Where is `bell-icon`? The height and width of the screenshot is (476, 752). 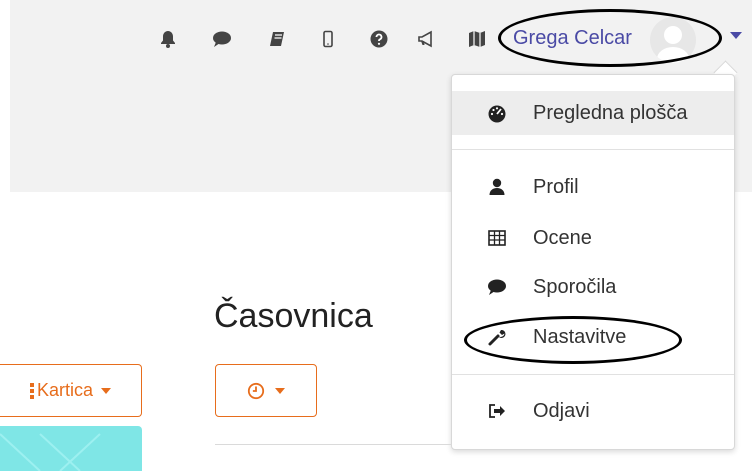
bell-icon is located at coordinates (168, 39).